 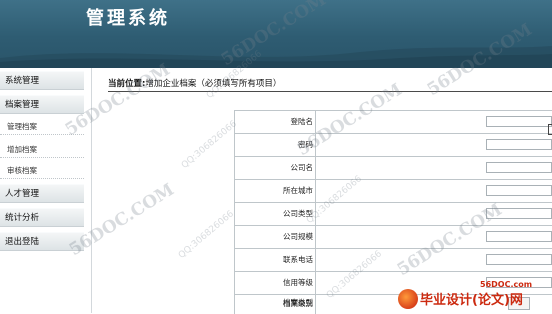 What do you see at coordinates (519, 190) in the screenshot?
I see `city-input` at bounding box center [519, 190].